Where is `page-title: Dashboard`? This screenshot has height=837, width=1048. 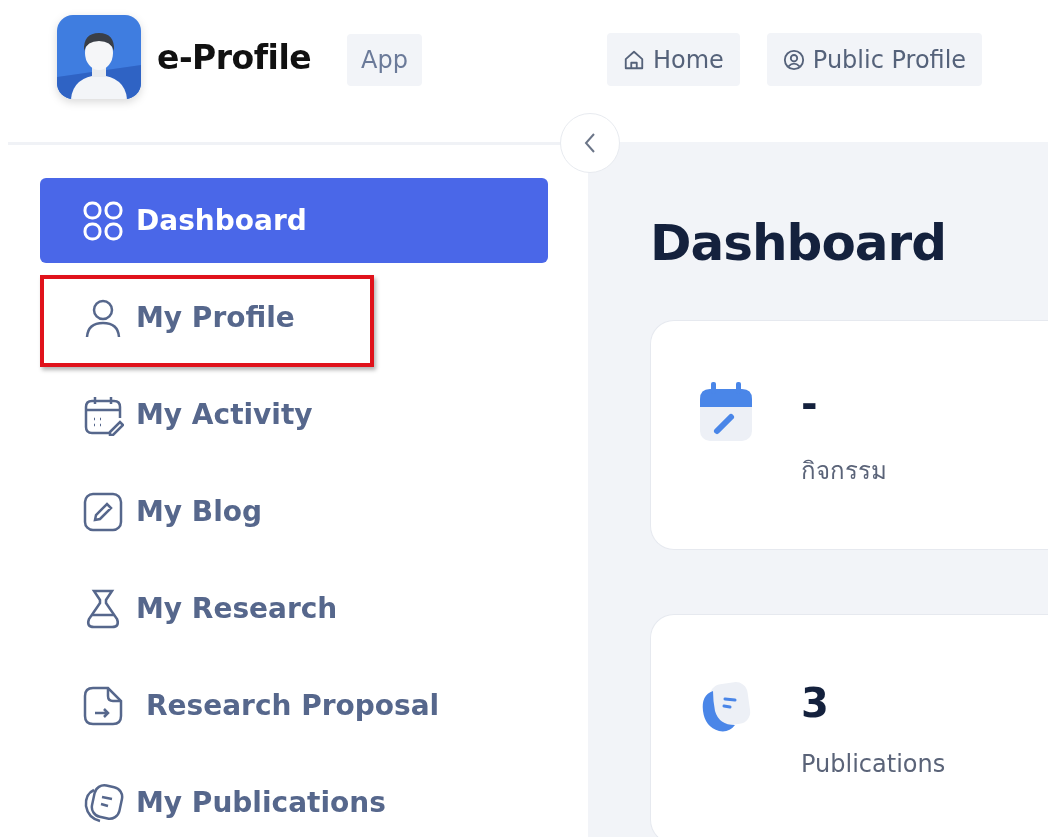 page-title: Dashboard is located at coordinates (798, 243).